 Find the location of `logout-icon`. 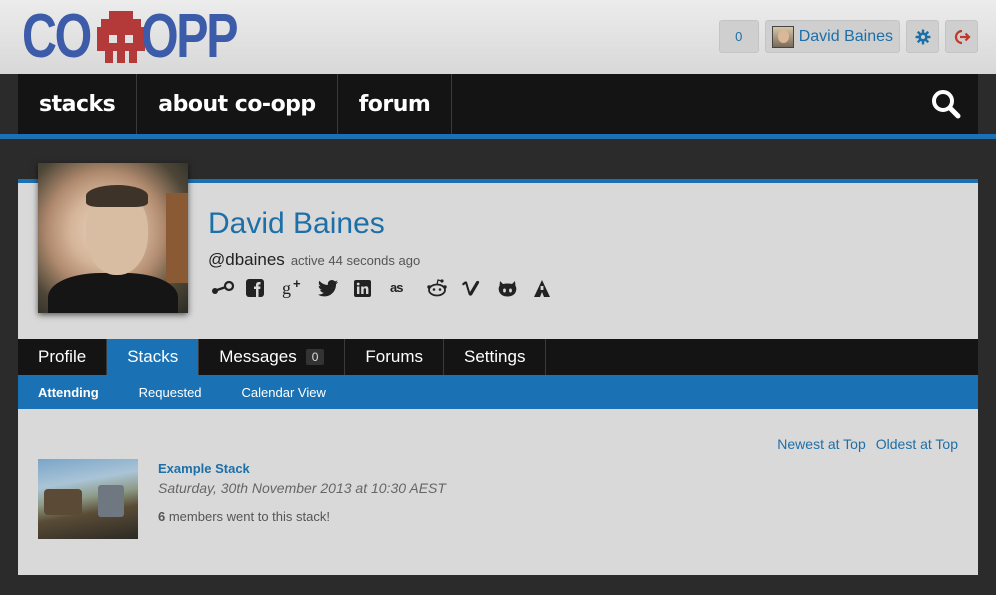

logout-icon is located at coordinates (962, 36).